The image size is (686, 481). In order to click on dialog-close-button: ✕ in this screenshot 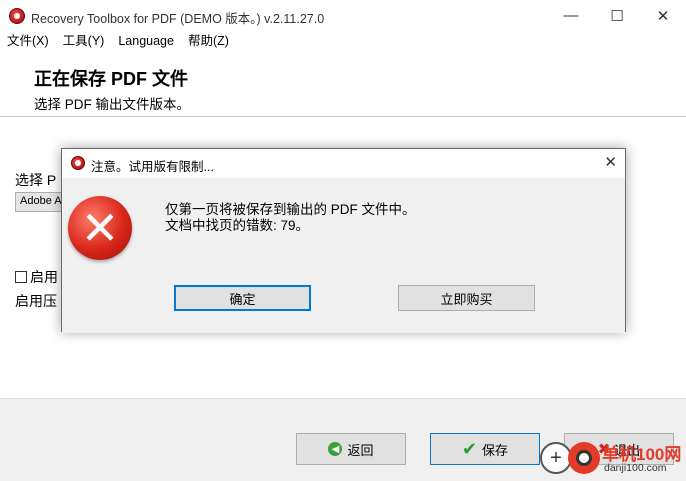, I will do `click(610, 162)`.